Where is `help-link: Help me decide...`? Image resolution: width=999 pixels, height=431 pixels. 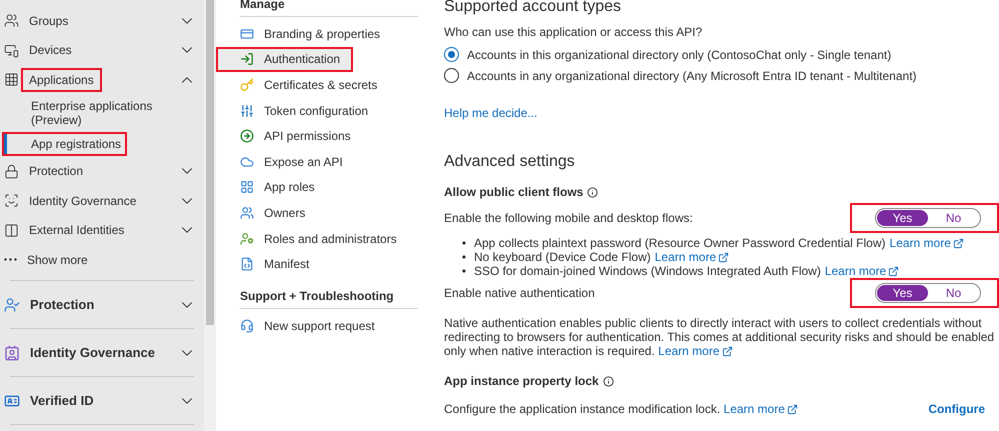
help-link: Help me decide... is located at coordinates (491, 113).